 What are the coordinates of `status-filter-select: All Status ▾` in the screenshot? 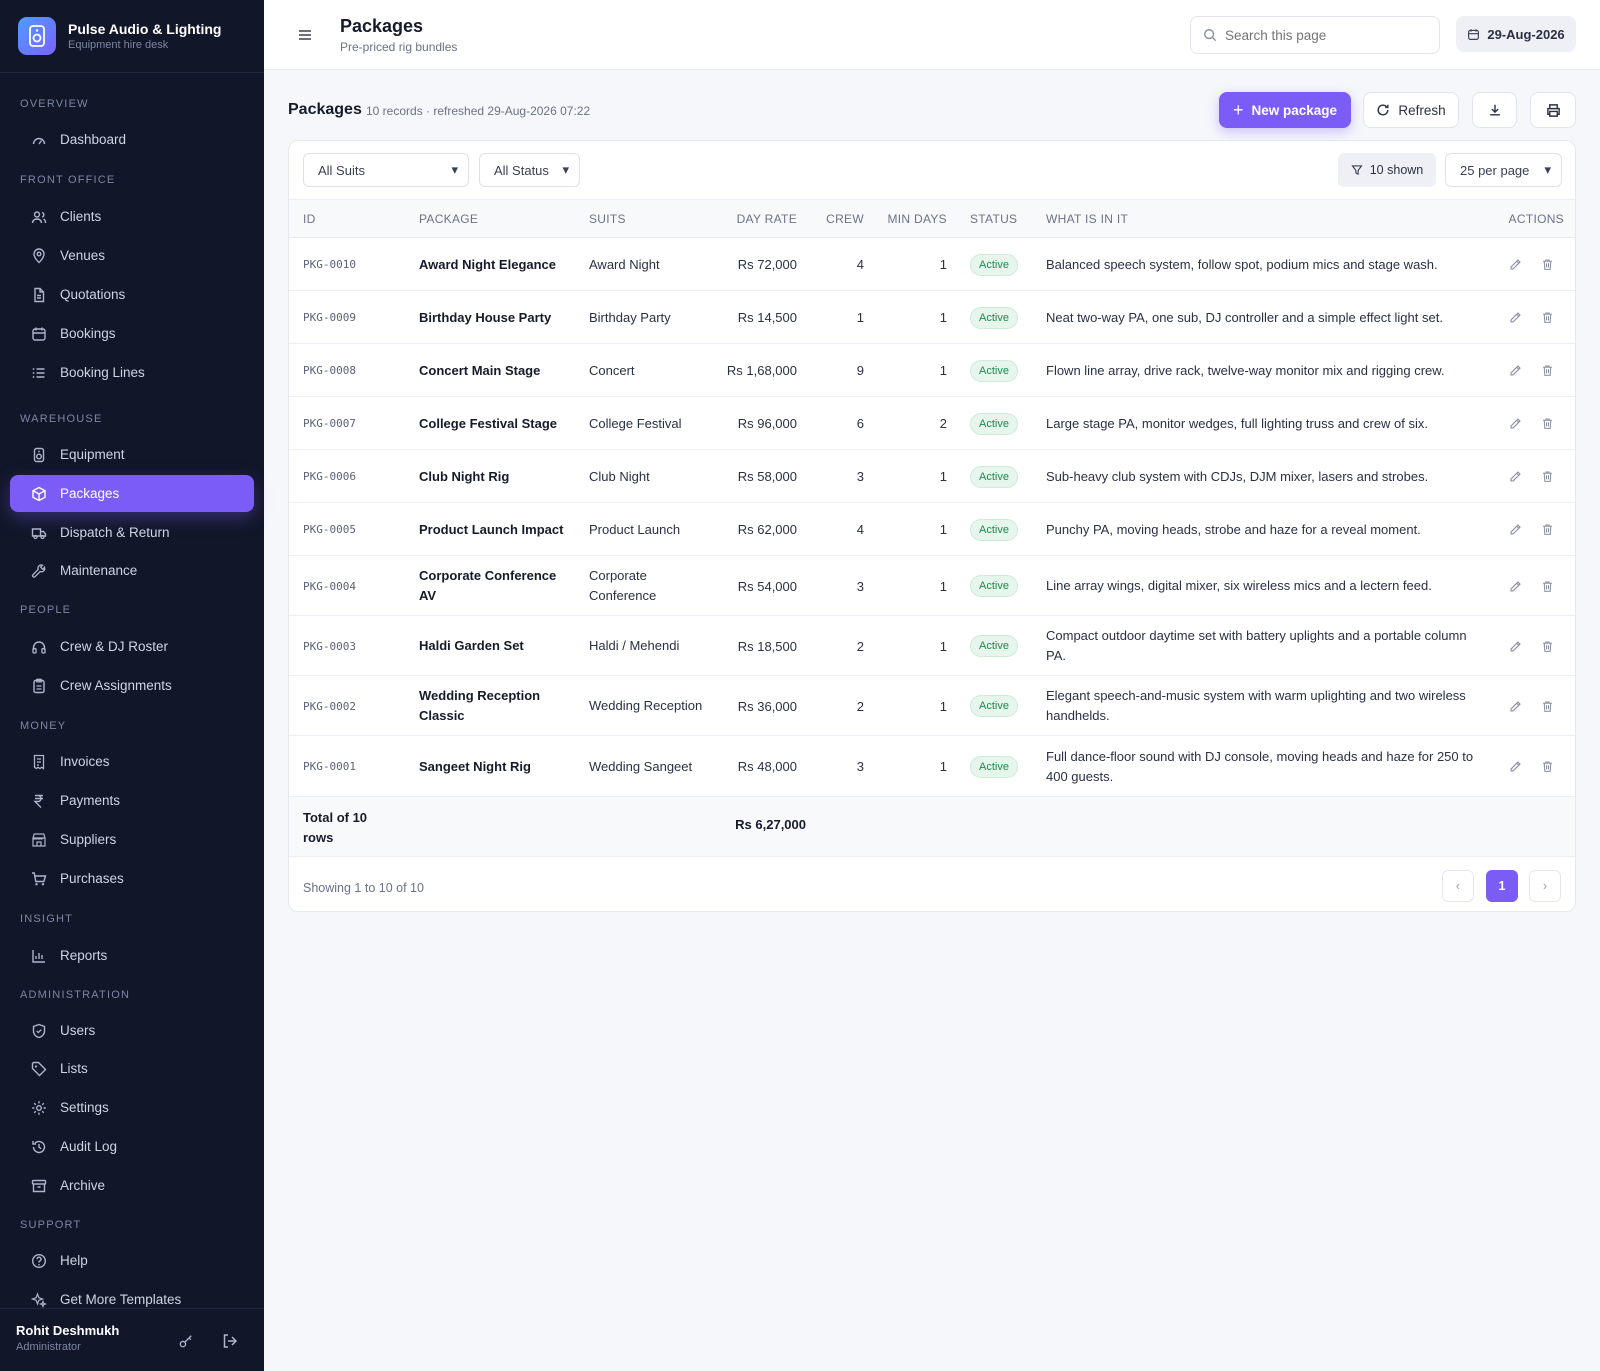 It's located at (529, 170).